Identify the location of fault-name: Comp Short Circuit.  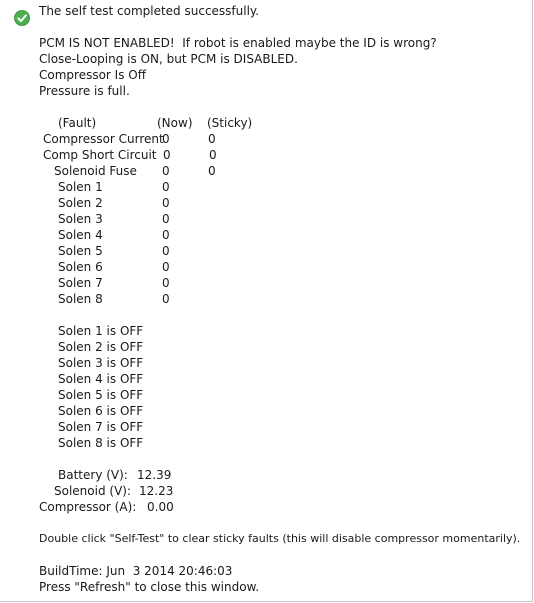
(100, 155).